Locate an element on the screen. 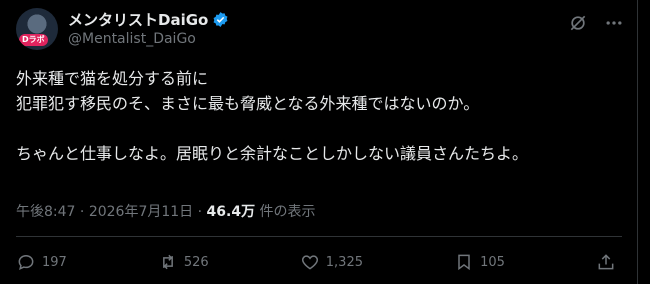  tweet-time: 午後8:47 is located at coordinates (45, 212).